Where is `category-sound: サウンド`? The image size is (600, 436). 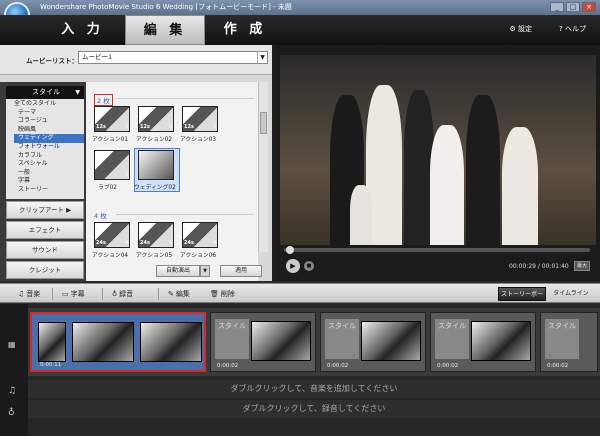
category-sound: サウンド is located at coordinates (45, 250).